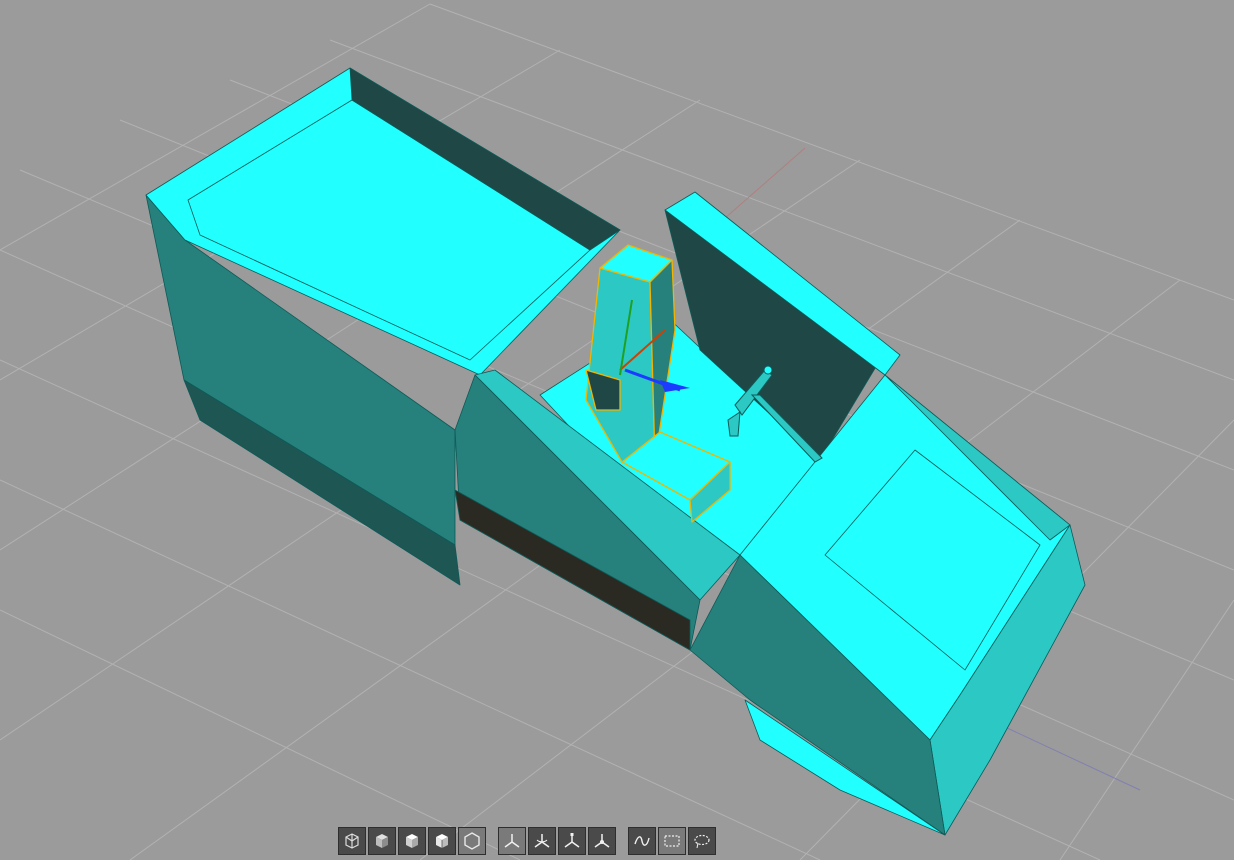 The width and height of the screenshot is (1234, 860). I want to click on selection-mode-group, so click(672, 841).